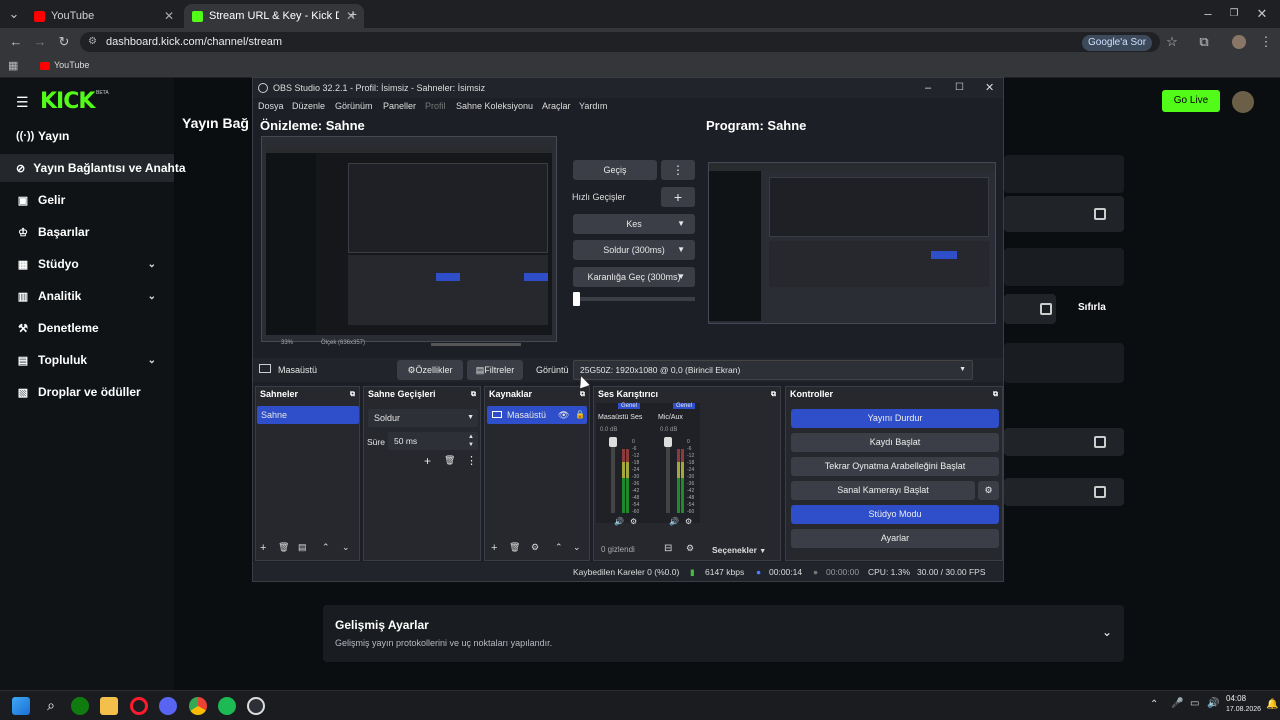 Image resolution: width=1280 pixels, height=720 pixels. I want to click on sidebar-item: ♔ Başarılar, so click(87, 232).